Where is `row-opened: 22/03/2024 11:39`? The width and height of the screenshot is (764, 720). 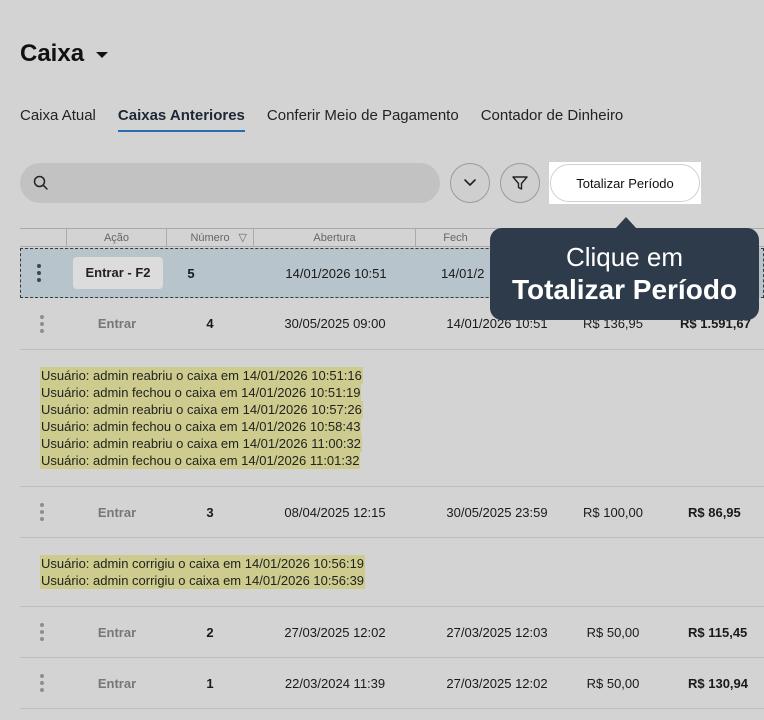 row-opened: 22/03/2024 11:39 is located at coordinates (335, 683).